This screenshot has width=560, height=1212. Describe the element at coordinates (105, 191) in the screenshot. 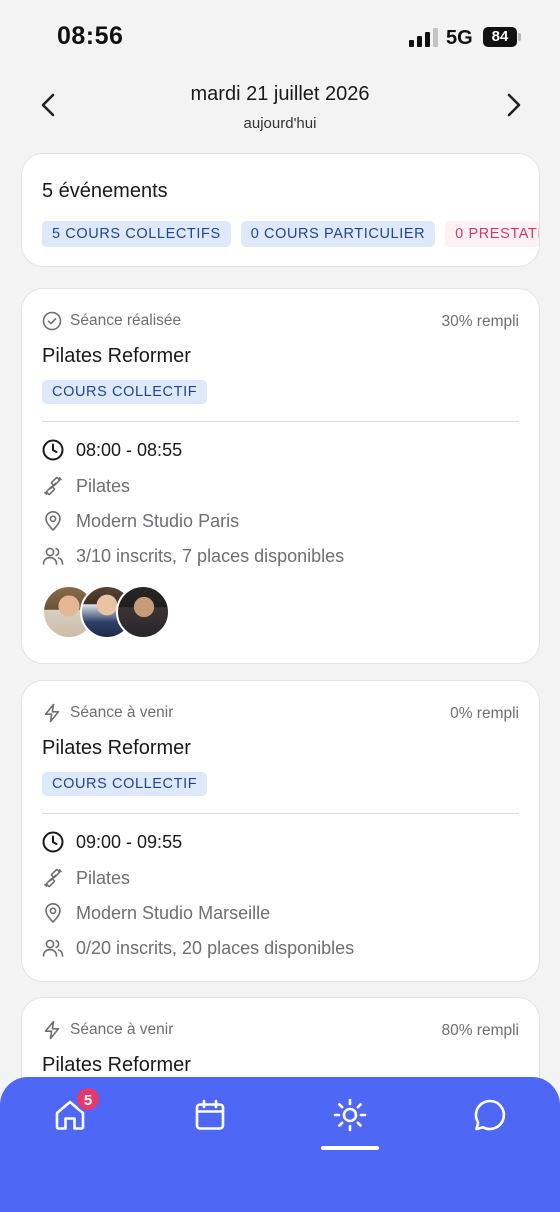

I see `events-count: 5 événements` at that location.